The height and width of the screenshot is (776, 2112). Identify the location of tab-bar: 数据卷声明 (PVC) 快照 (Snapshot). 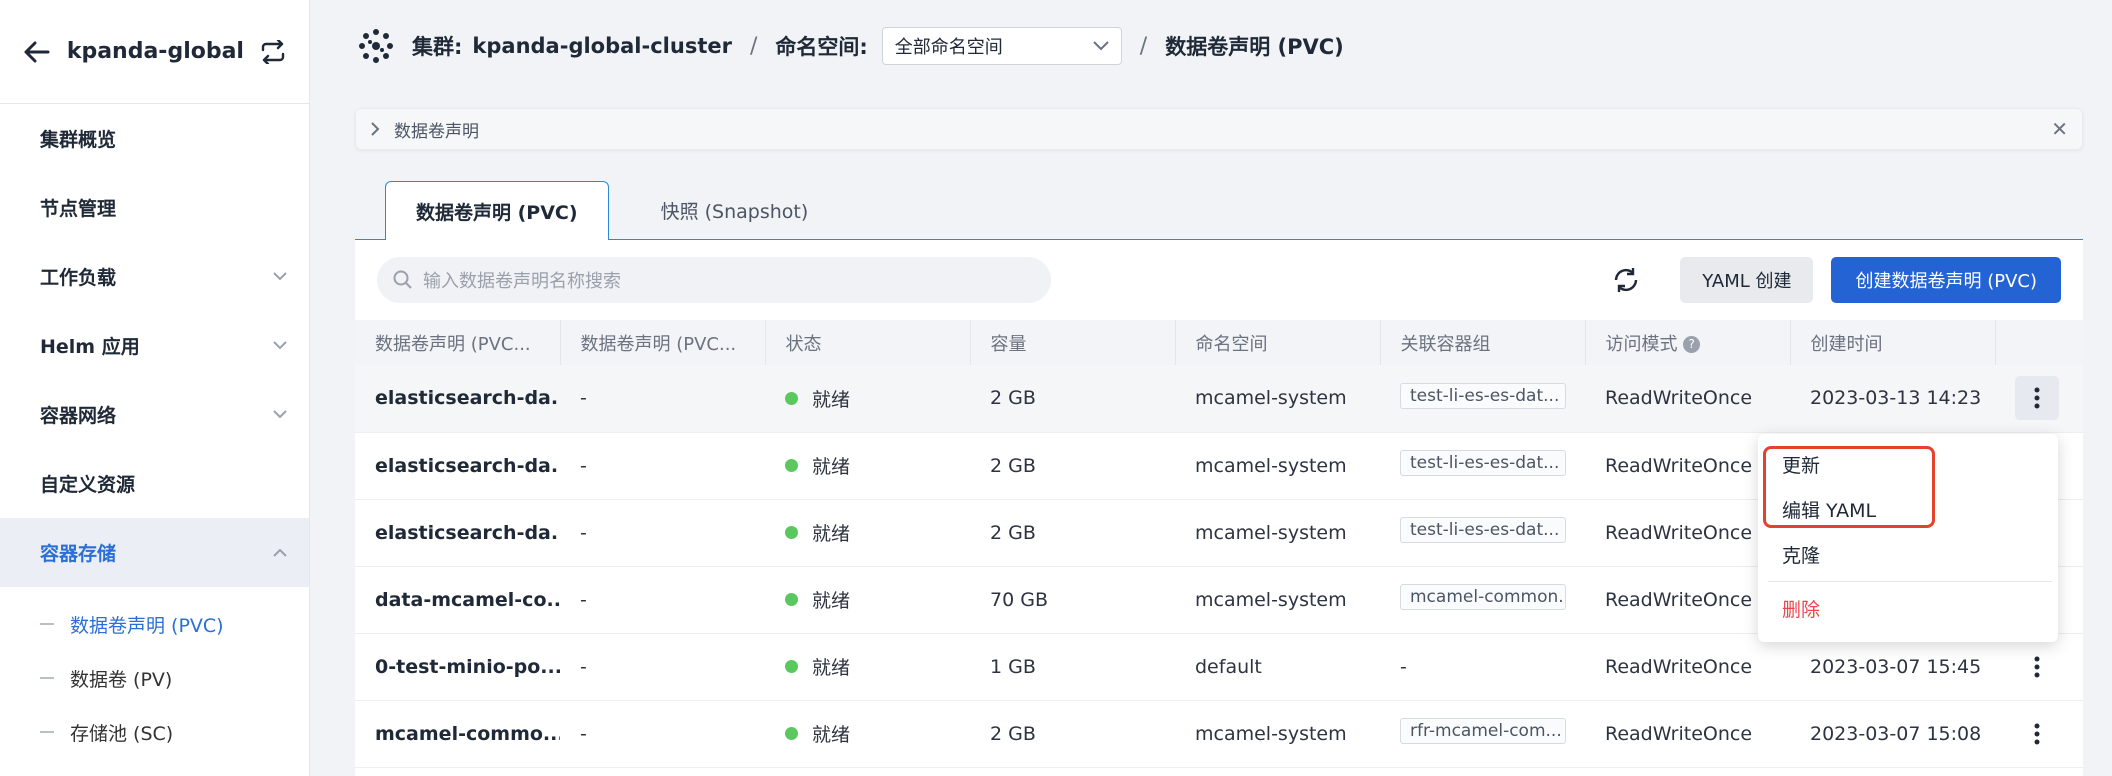
(1219, 210).